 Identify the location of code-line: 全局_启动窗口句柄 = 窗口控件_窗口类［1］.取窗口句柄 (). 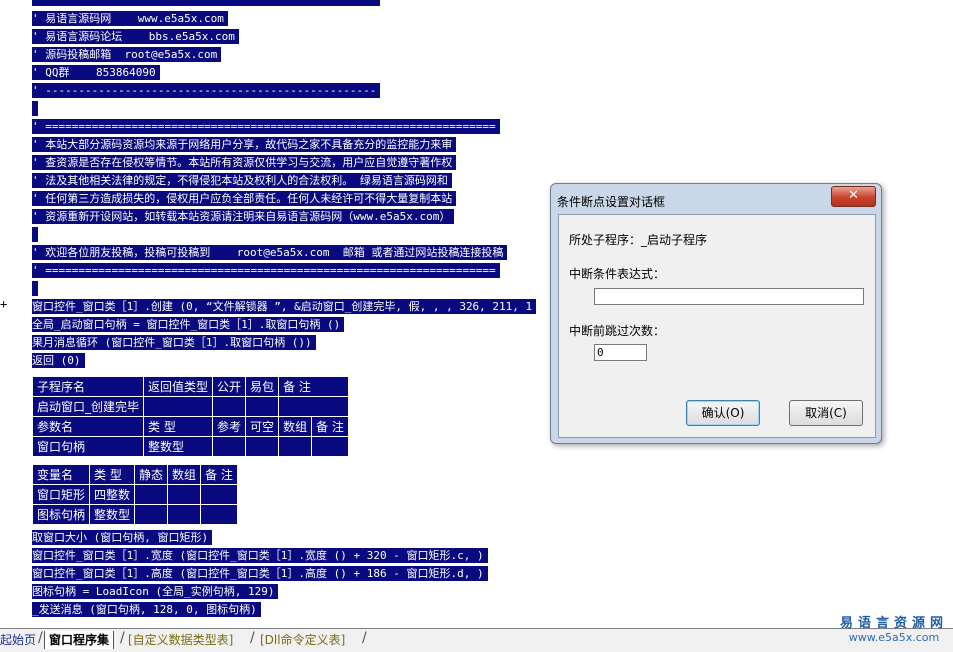
(188, 324).